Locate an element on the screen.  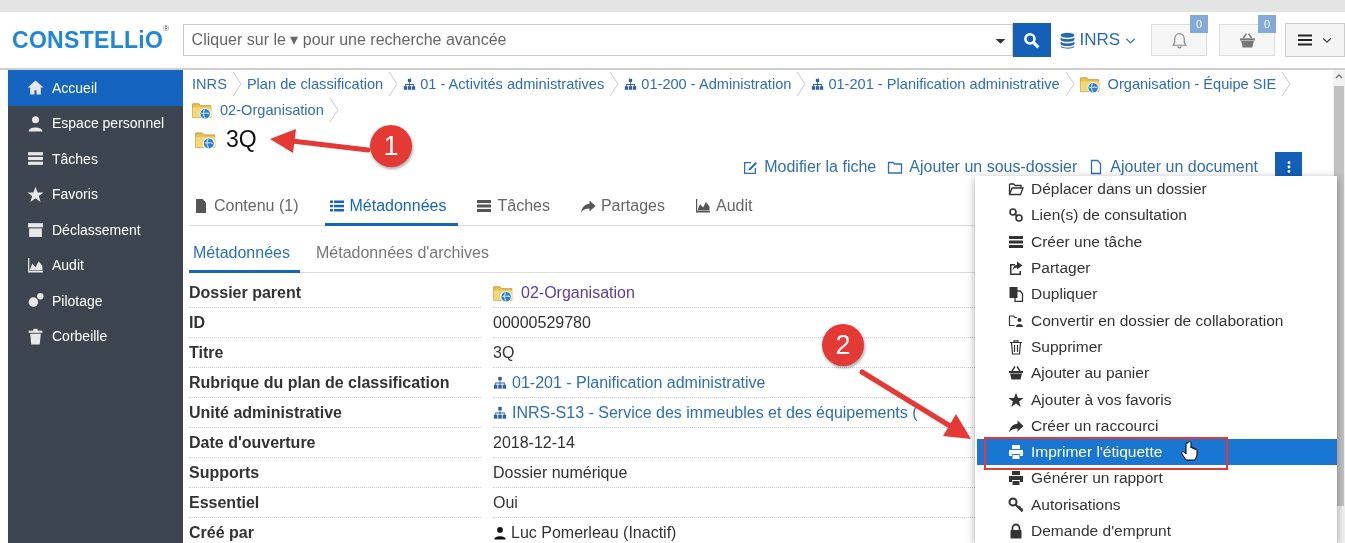
tab: Contenu (1) is located at coordinates (250, 205).